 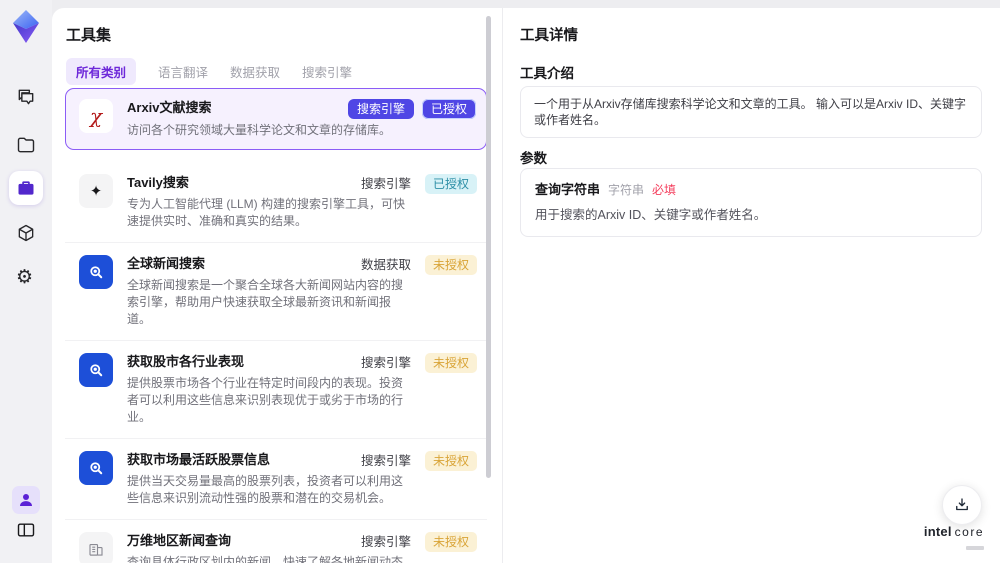 I want to click on tab-search-engine: 搜索引擎, so click(x=327, y=71).